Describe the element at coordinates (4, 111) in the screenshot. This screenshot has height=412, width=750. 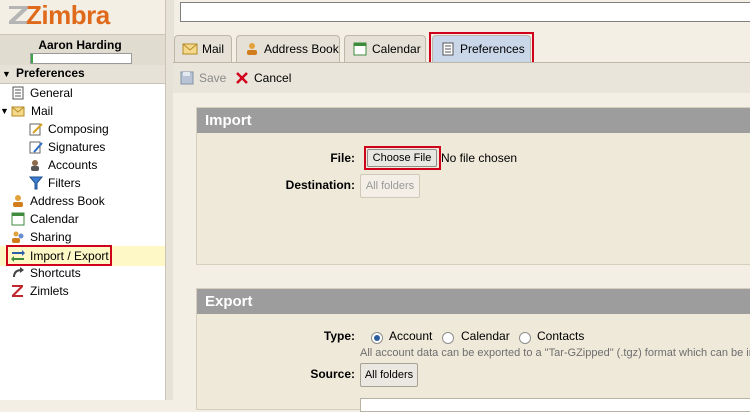
I see `expand-triangle-icon: ▼` at that location.